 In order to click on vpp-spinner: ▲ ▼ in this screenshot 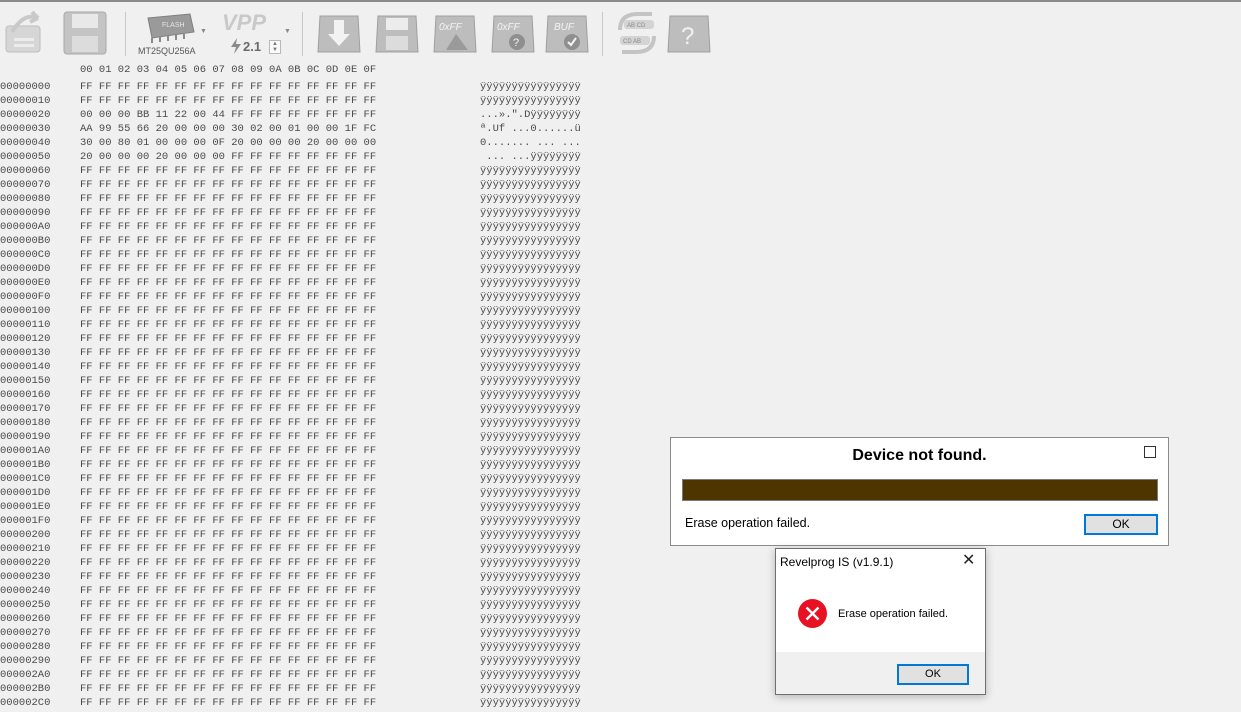, I will do `click(275, 47)`.